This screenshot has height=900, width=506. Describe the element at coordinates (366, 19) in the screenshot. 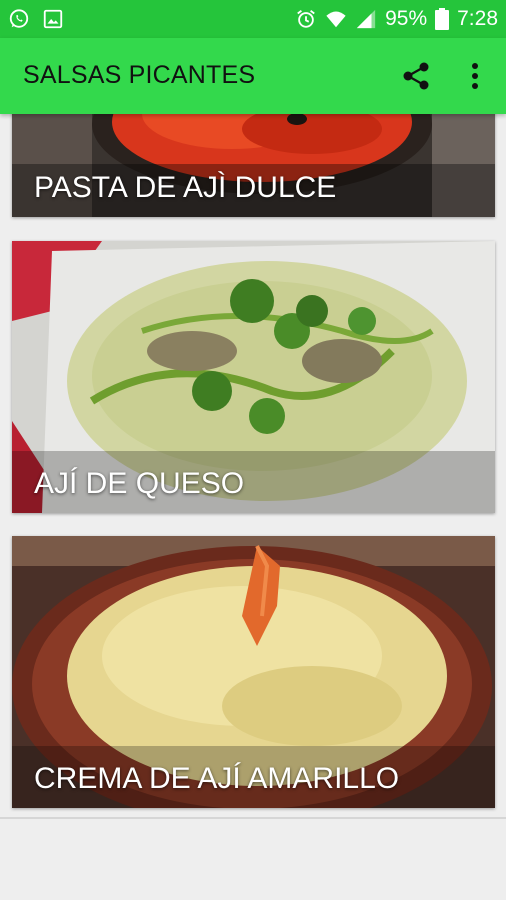

I see `signal-icon` at that location.